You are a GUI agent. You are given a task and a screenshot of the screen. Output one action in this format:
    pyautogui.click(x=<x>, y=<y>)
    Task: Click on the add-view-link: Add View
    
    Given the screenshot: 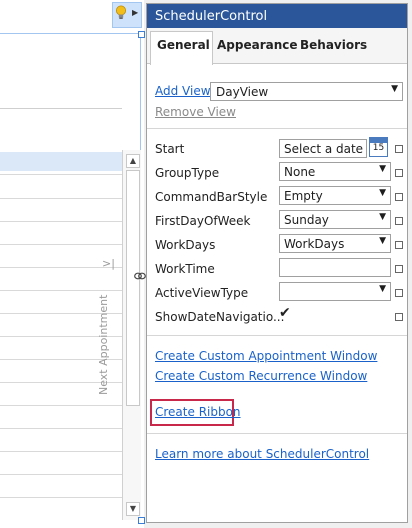 What is the action you would take?
    pyautogui.click(x=183, y=91)
    